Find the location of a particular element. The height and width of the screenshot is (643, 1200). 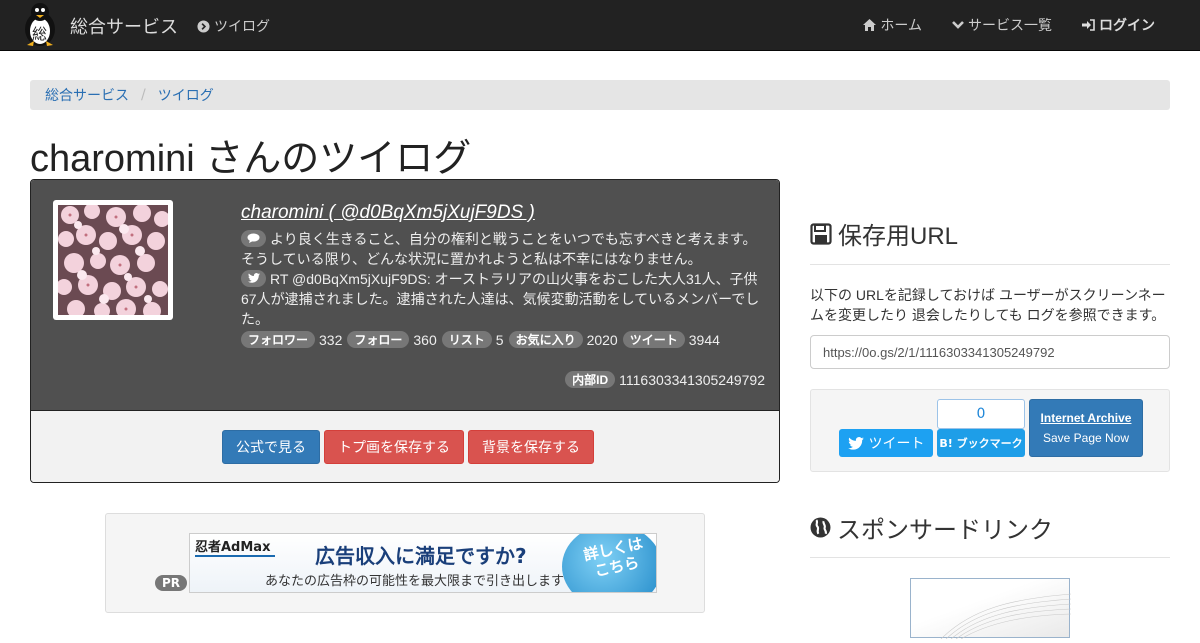

chevron-down-icon is located at coordinates (958, 25).